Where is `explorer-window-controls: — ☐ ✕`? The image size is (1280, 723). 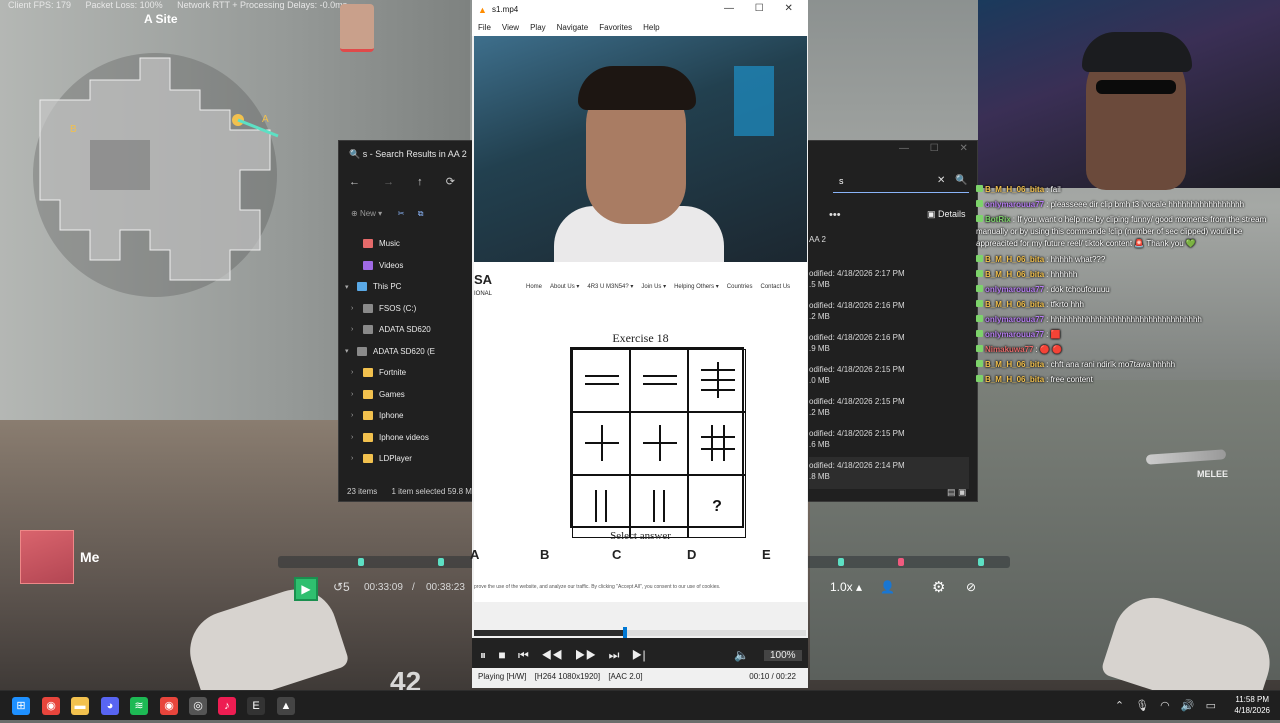
explorer-window-controls: — ☐ ✕ is located at coordinates (933, 148).